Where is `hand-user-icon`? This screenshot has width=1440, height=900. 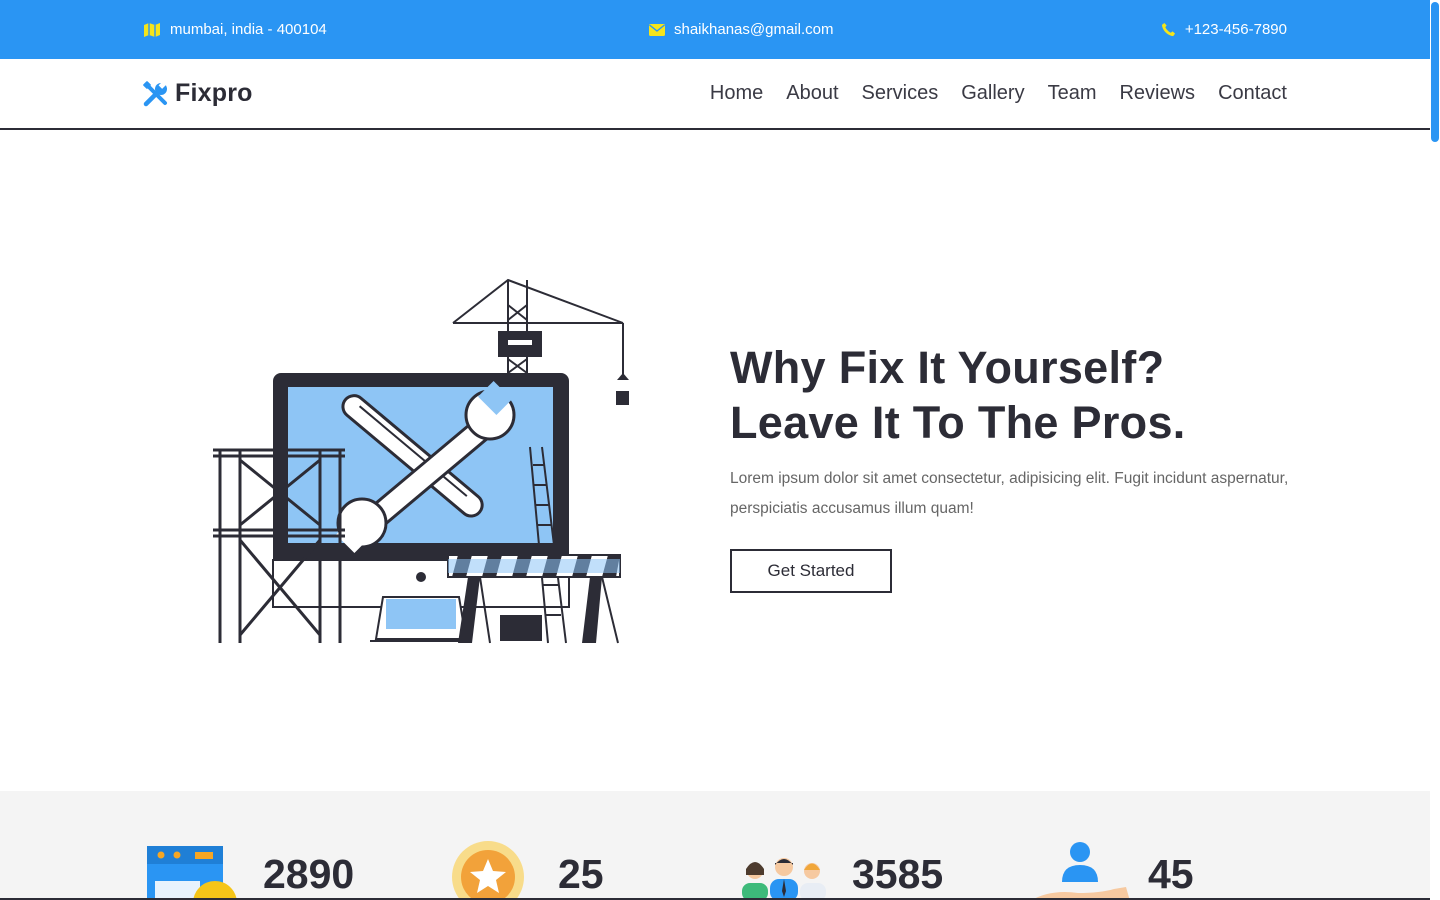
hand-user-icon is located at coordinates (1080, 871).